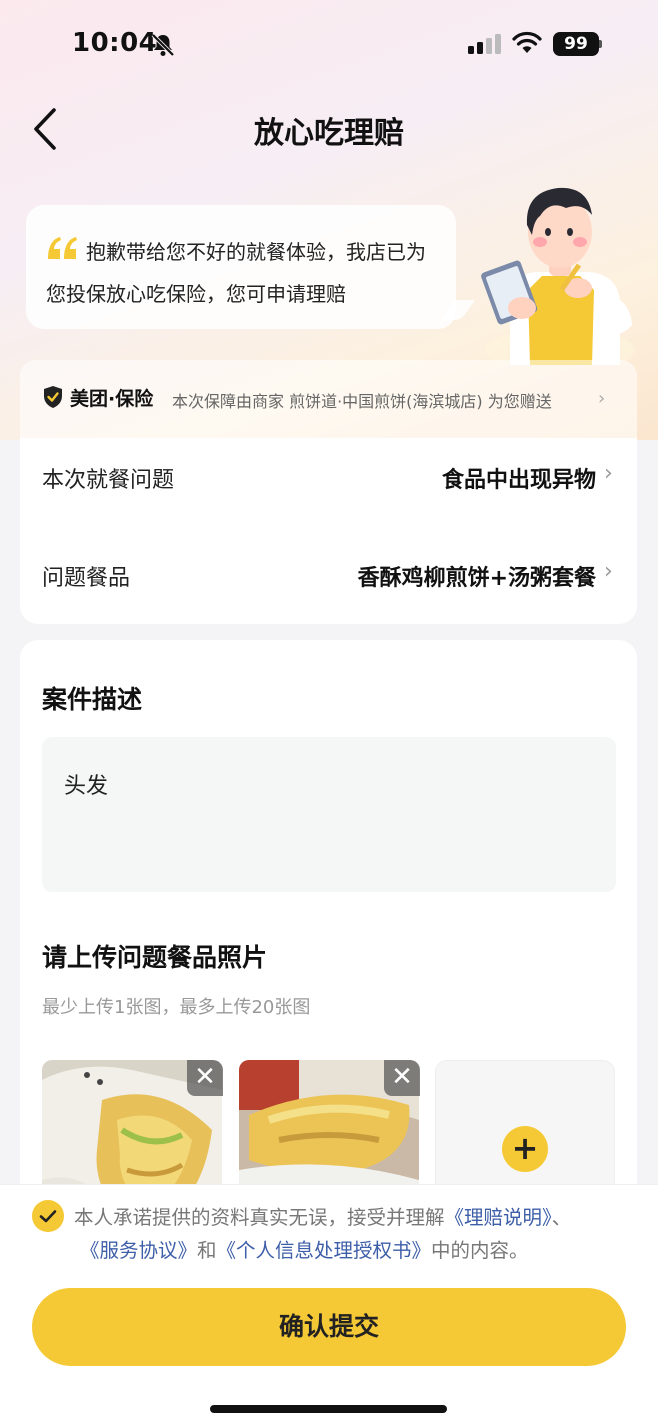 This screenshot has width=658, height=1426. What do you see at coordinates (86, 784) in the screenshot?
I see `case-description-value: 头发` at bounding box center [86, 784].